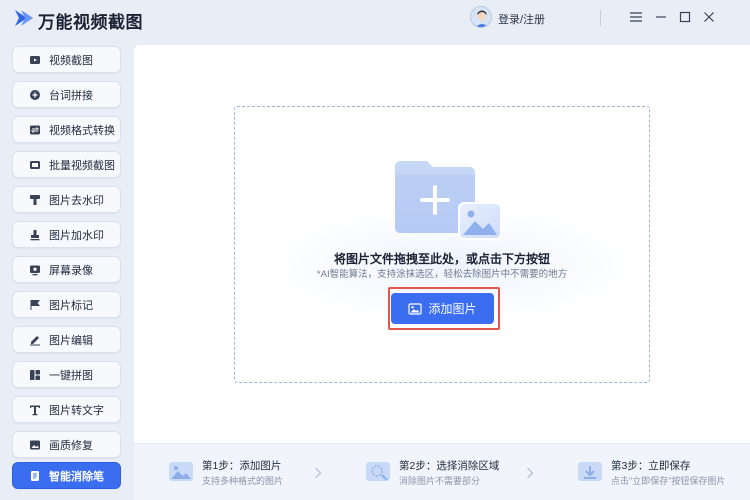  What do you see at coordinates (24, 18) in the screenshot?
I see `app-logo-icon` at bounding box center [24, 18].